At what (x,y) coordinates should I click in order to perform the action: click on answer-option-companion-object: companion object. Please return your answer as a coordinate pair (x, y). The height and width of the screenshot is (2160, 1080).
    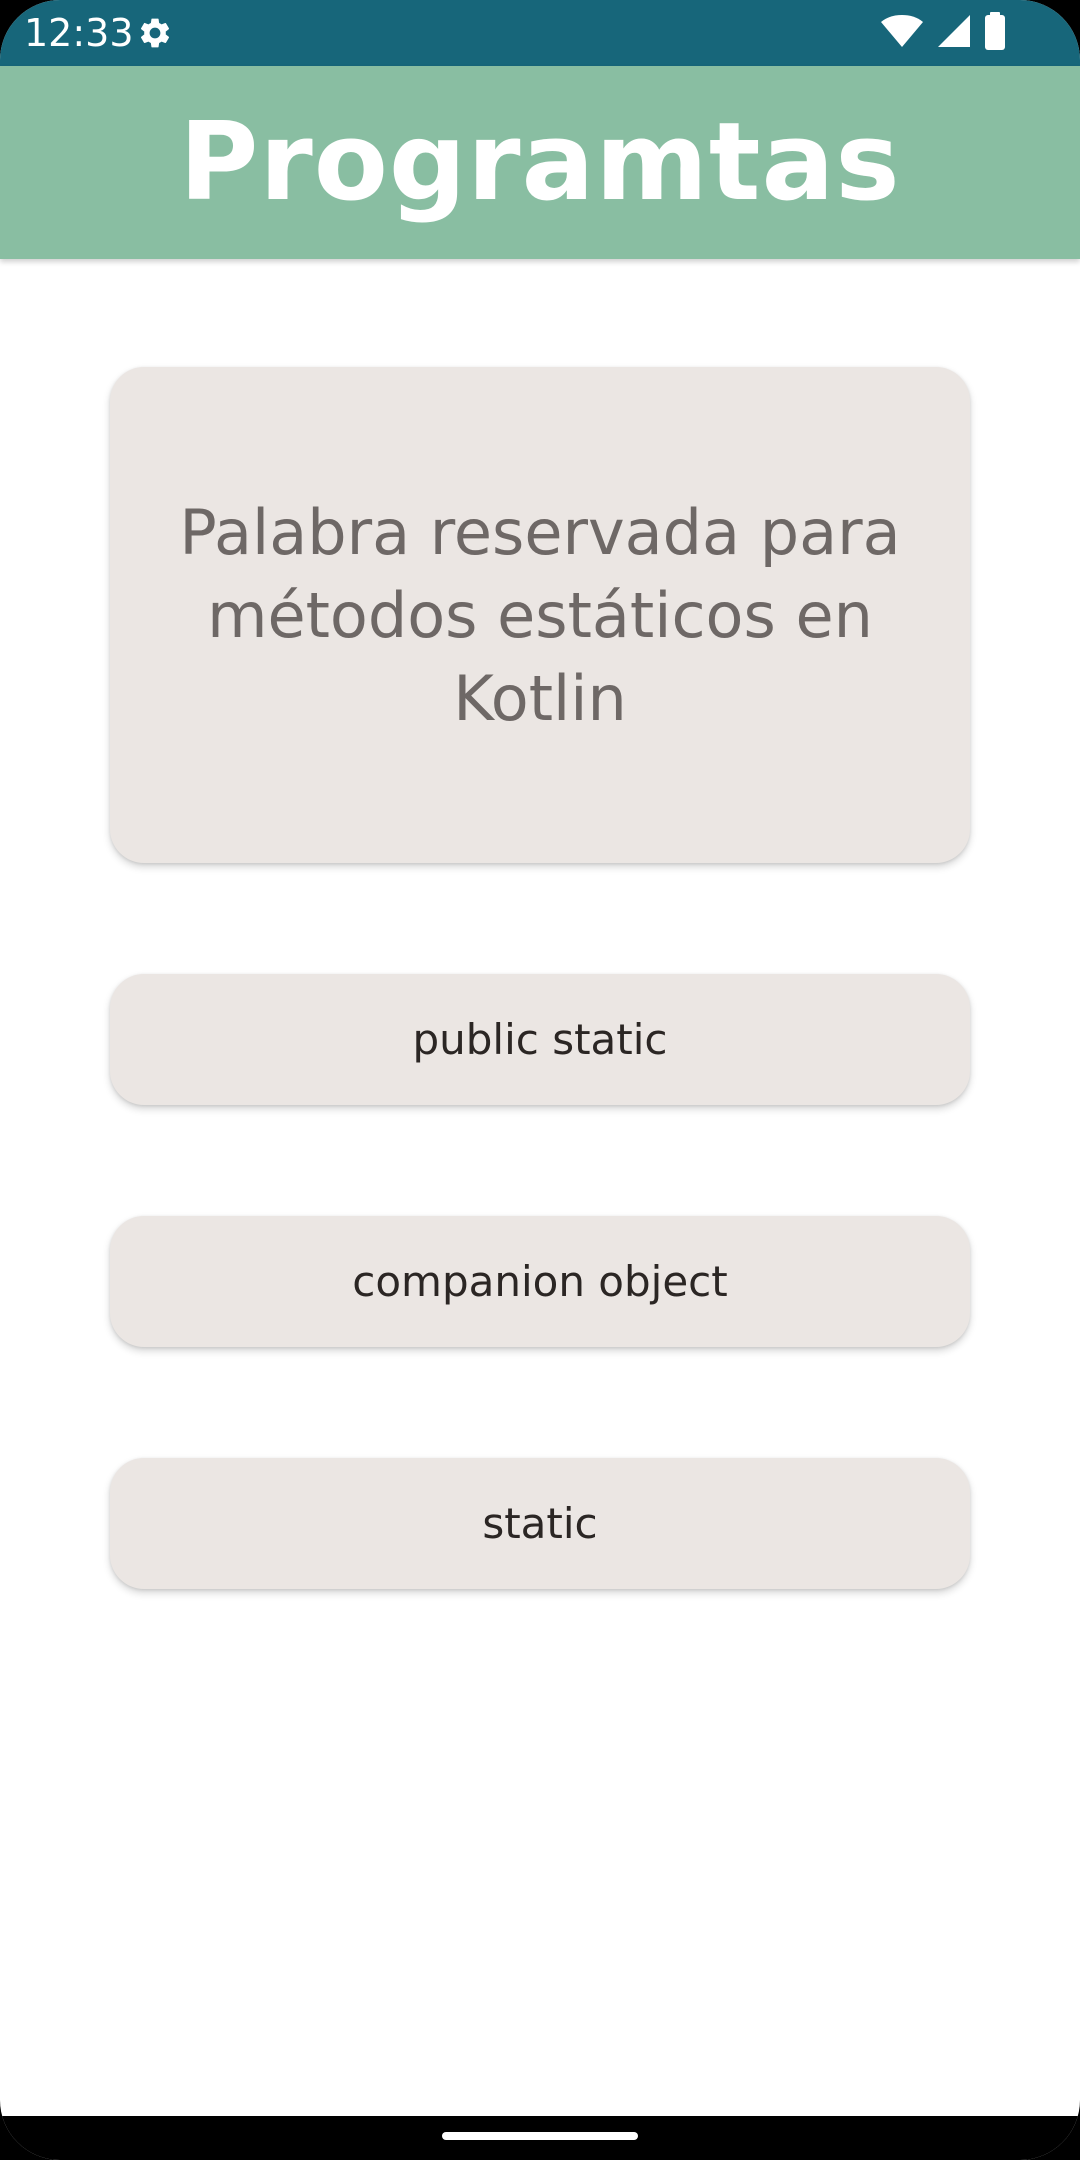
    Looking at the image, I should click on (540, 1281).